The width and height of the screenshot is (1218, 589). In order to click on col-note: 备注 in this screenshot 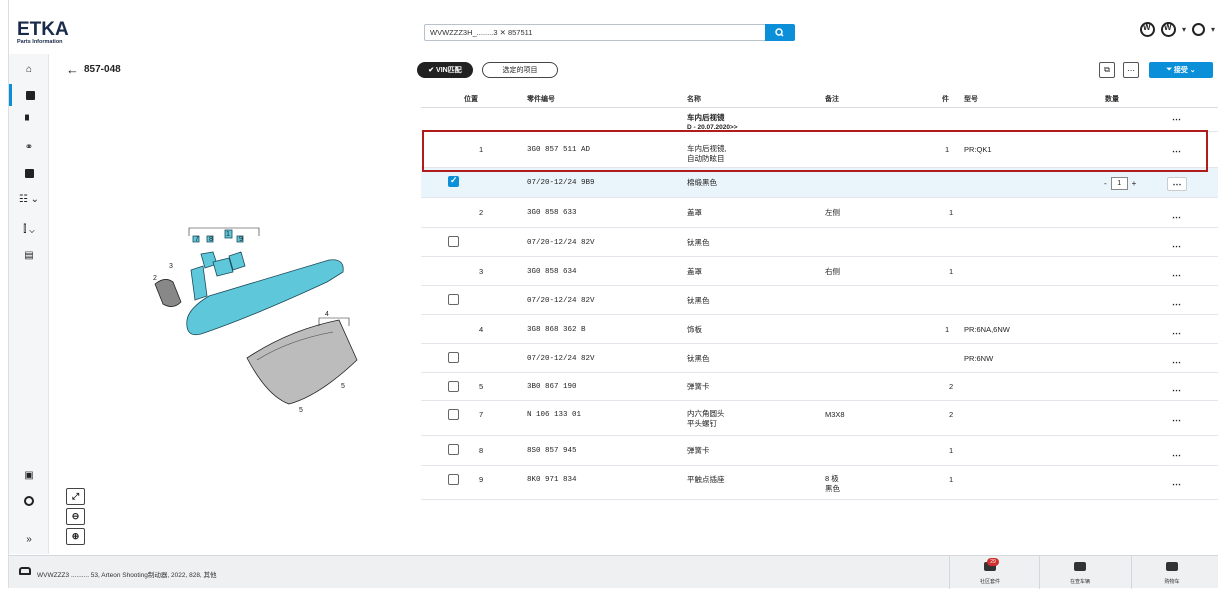, I will do `click(832, 99)`.